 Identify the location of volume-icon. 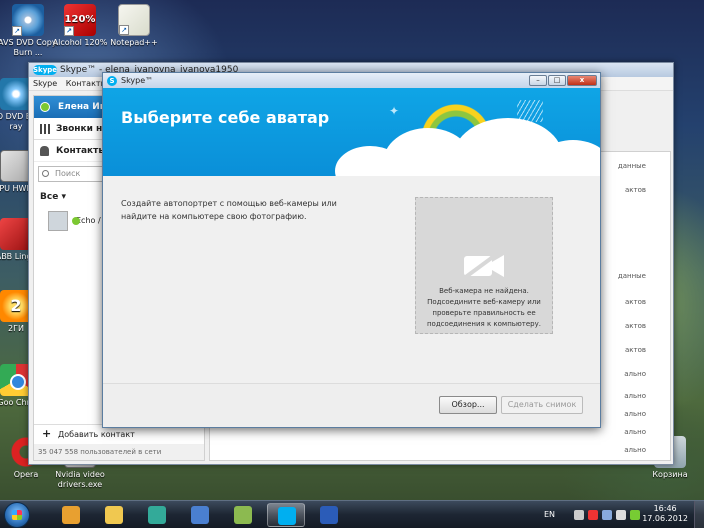
(621, 515).